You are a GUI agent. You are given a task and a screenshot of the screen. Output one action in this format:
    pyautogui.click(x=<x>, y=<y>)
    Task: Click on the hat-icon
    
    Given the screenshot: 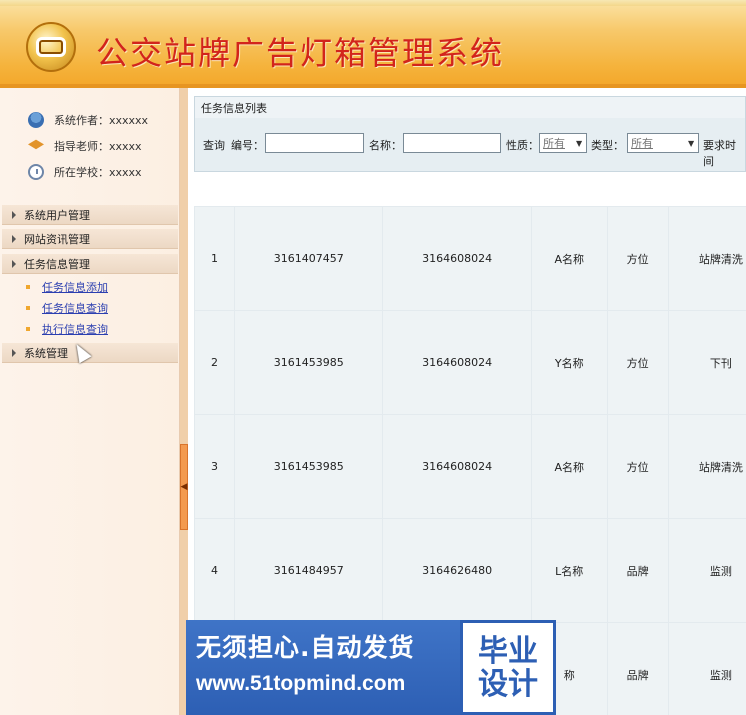 What is the action you would take?
    pyautogui.click(x=36, y=144)
    